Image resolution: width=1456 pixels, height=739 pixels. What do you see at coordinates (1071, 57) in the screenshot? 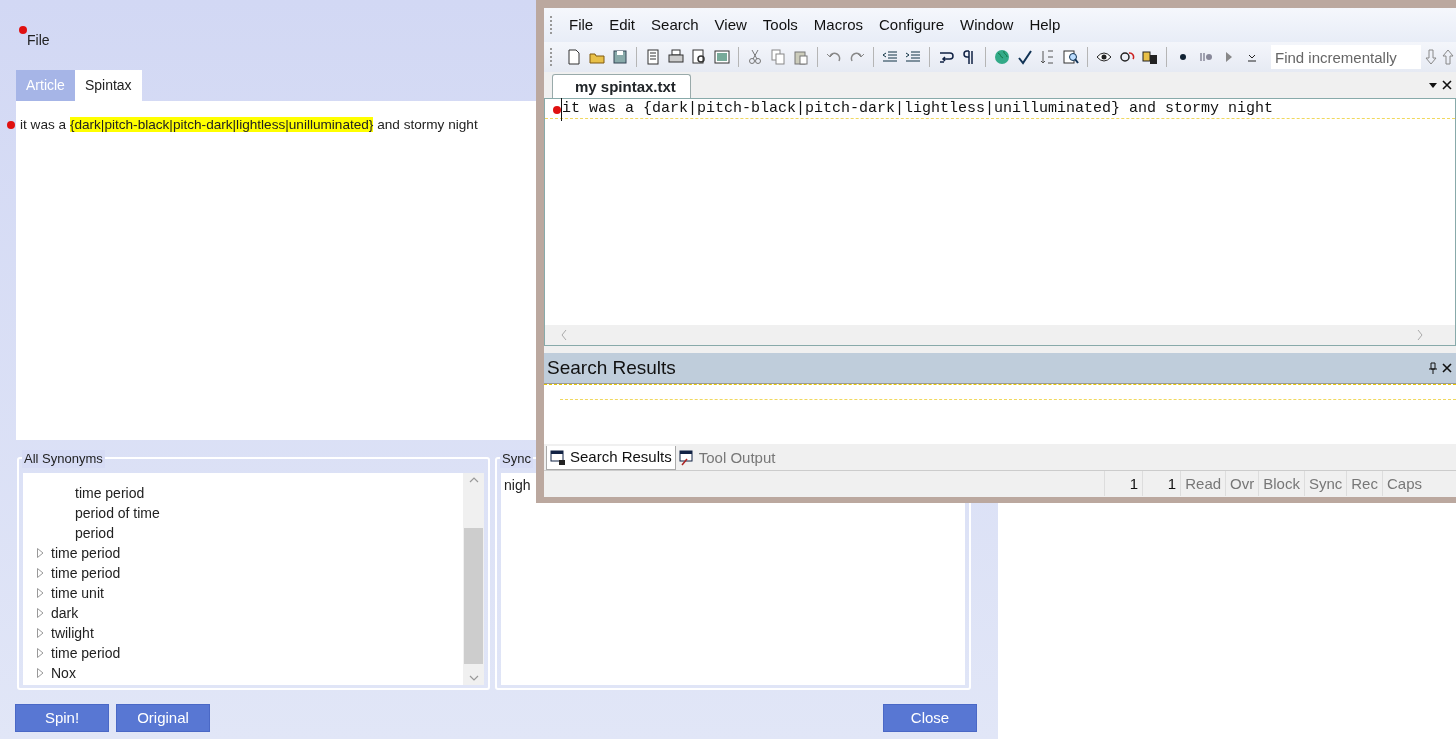
I see `find-replace-icon` at bounding box center [1071, 57].